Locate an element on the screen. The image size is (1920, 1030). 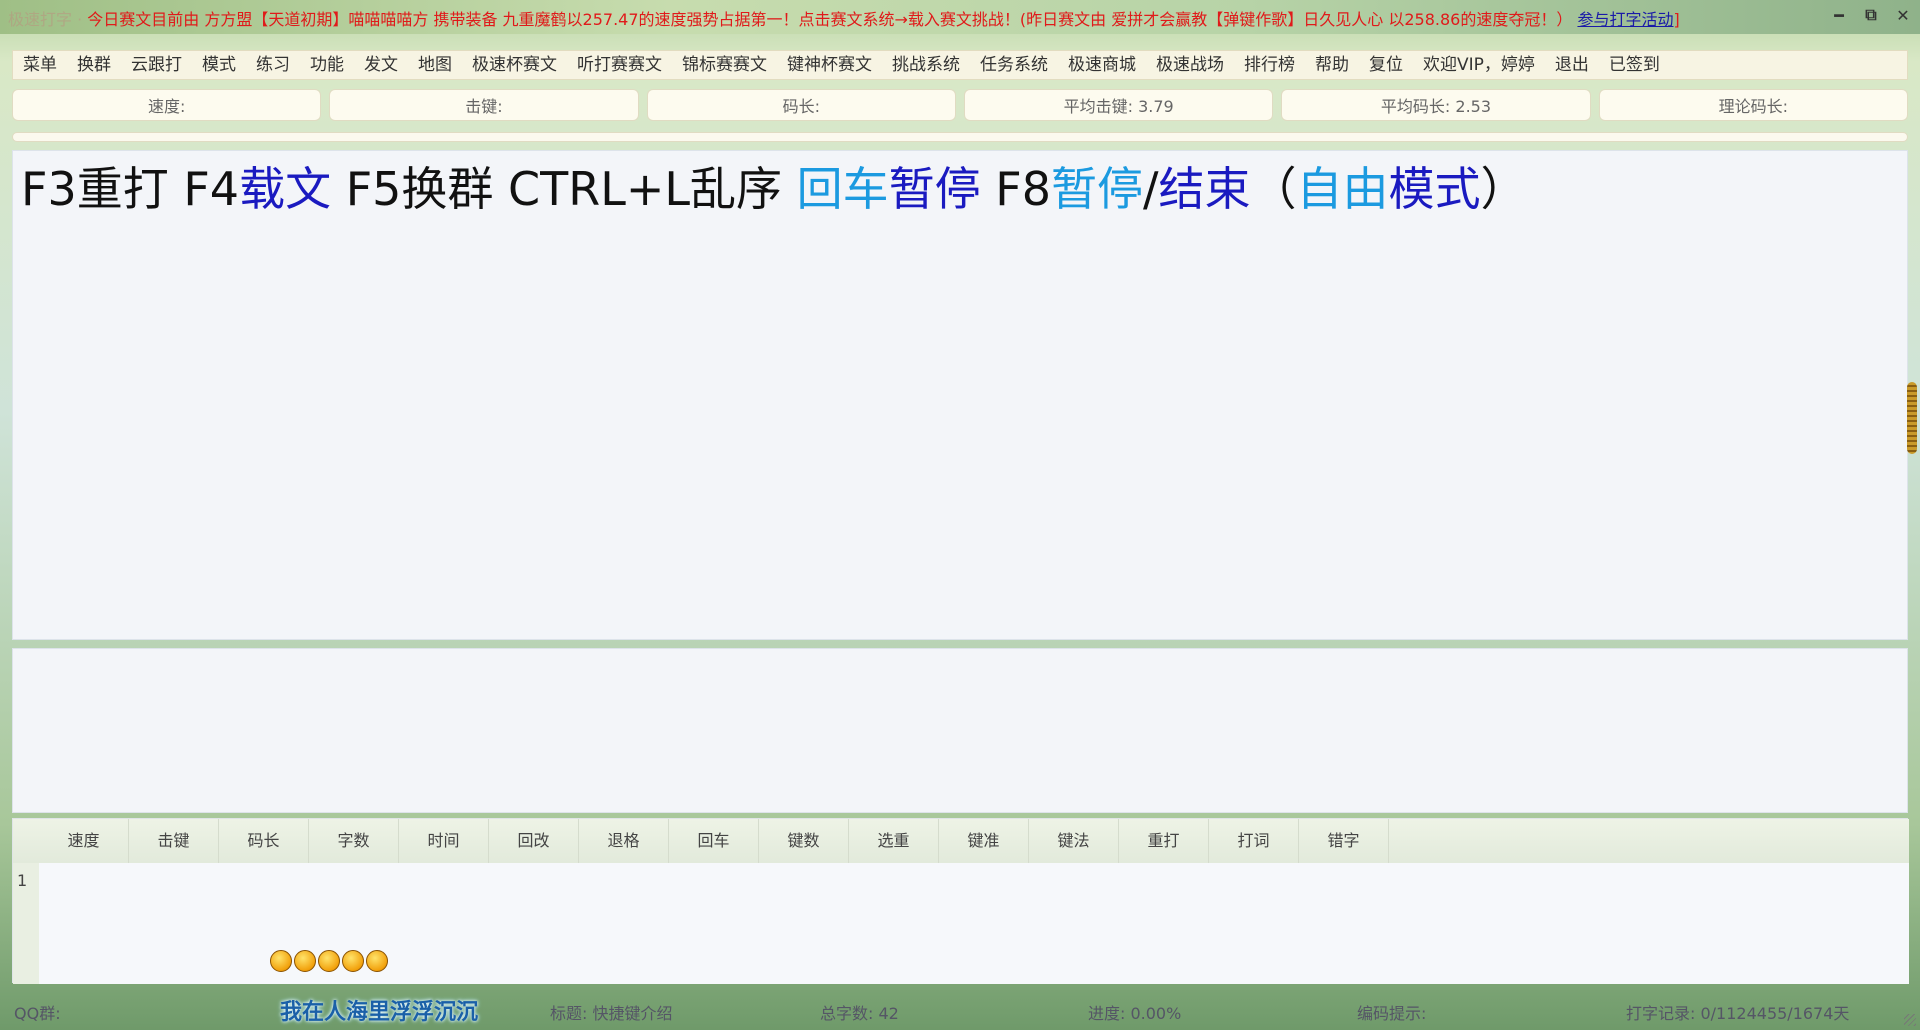
menu-item-listening-race: 听打赛赛文 is located at coordinates (619, 65).